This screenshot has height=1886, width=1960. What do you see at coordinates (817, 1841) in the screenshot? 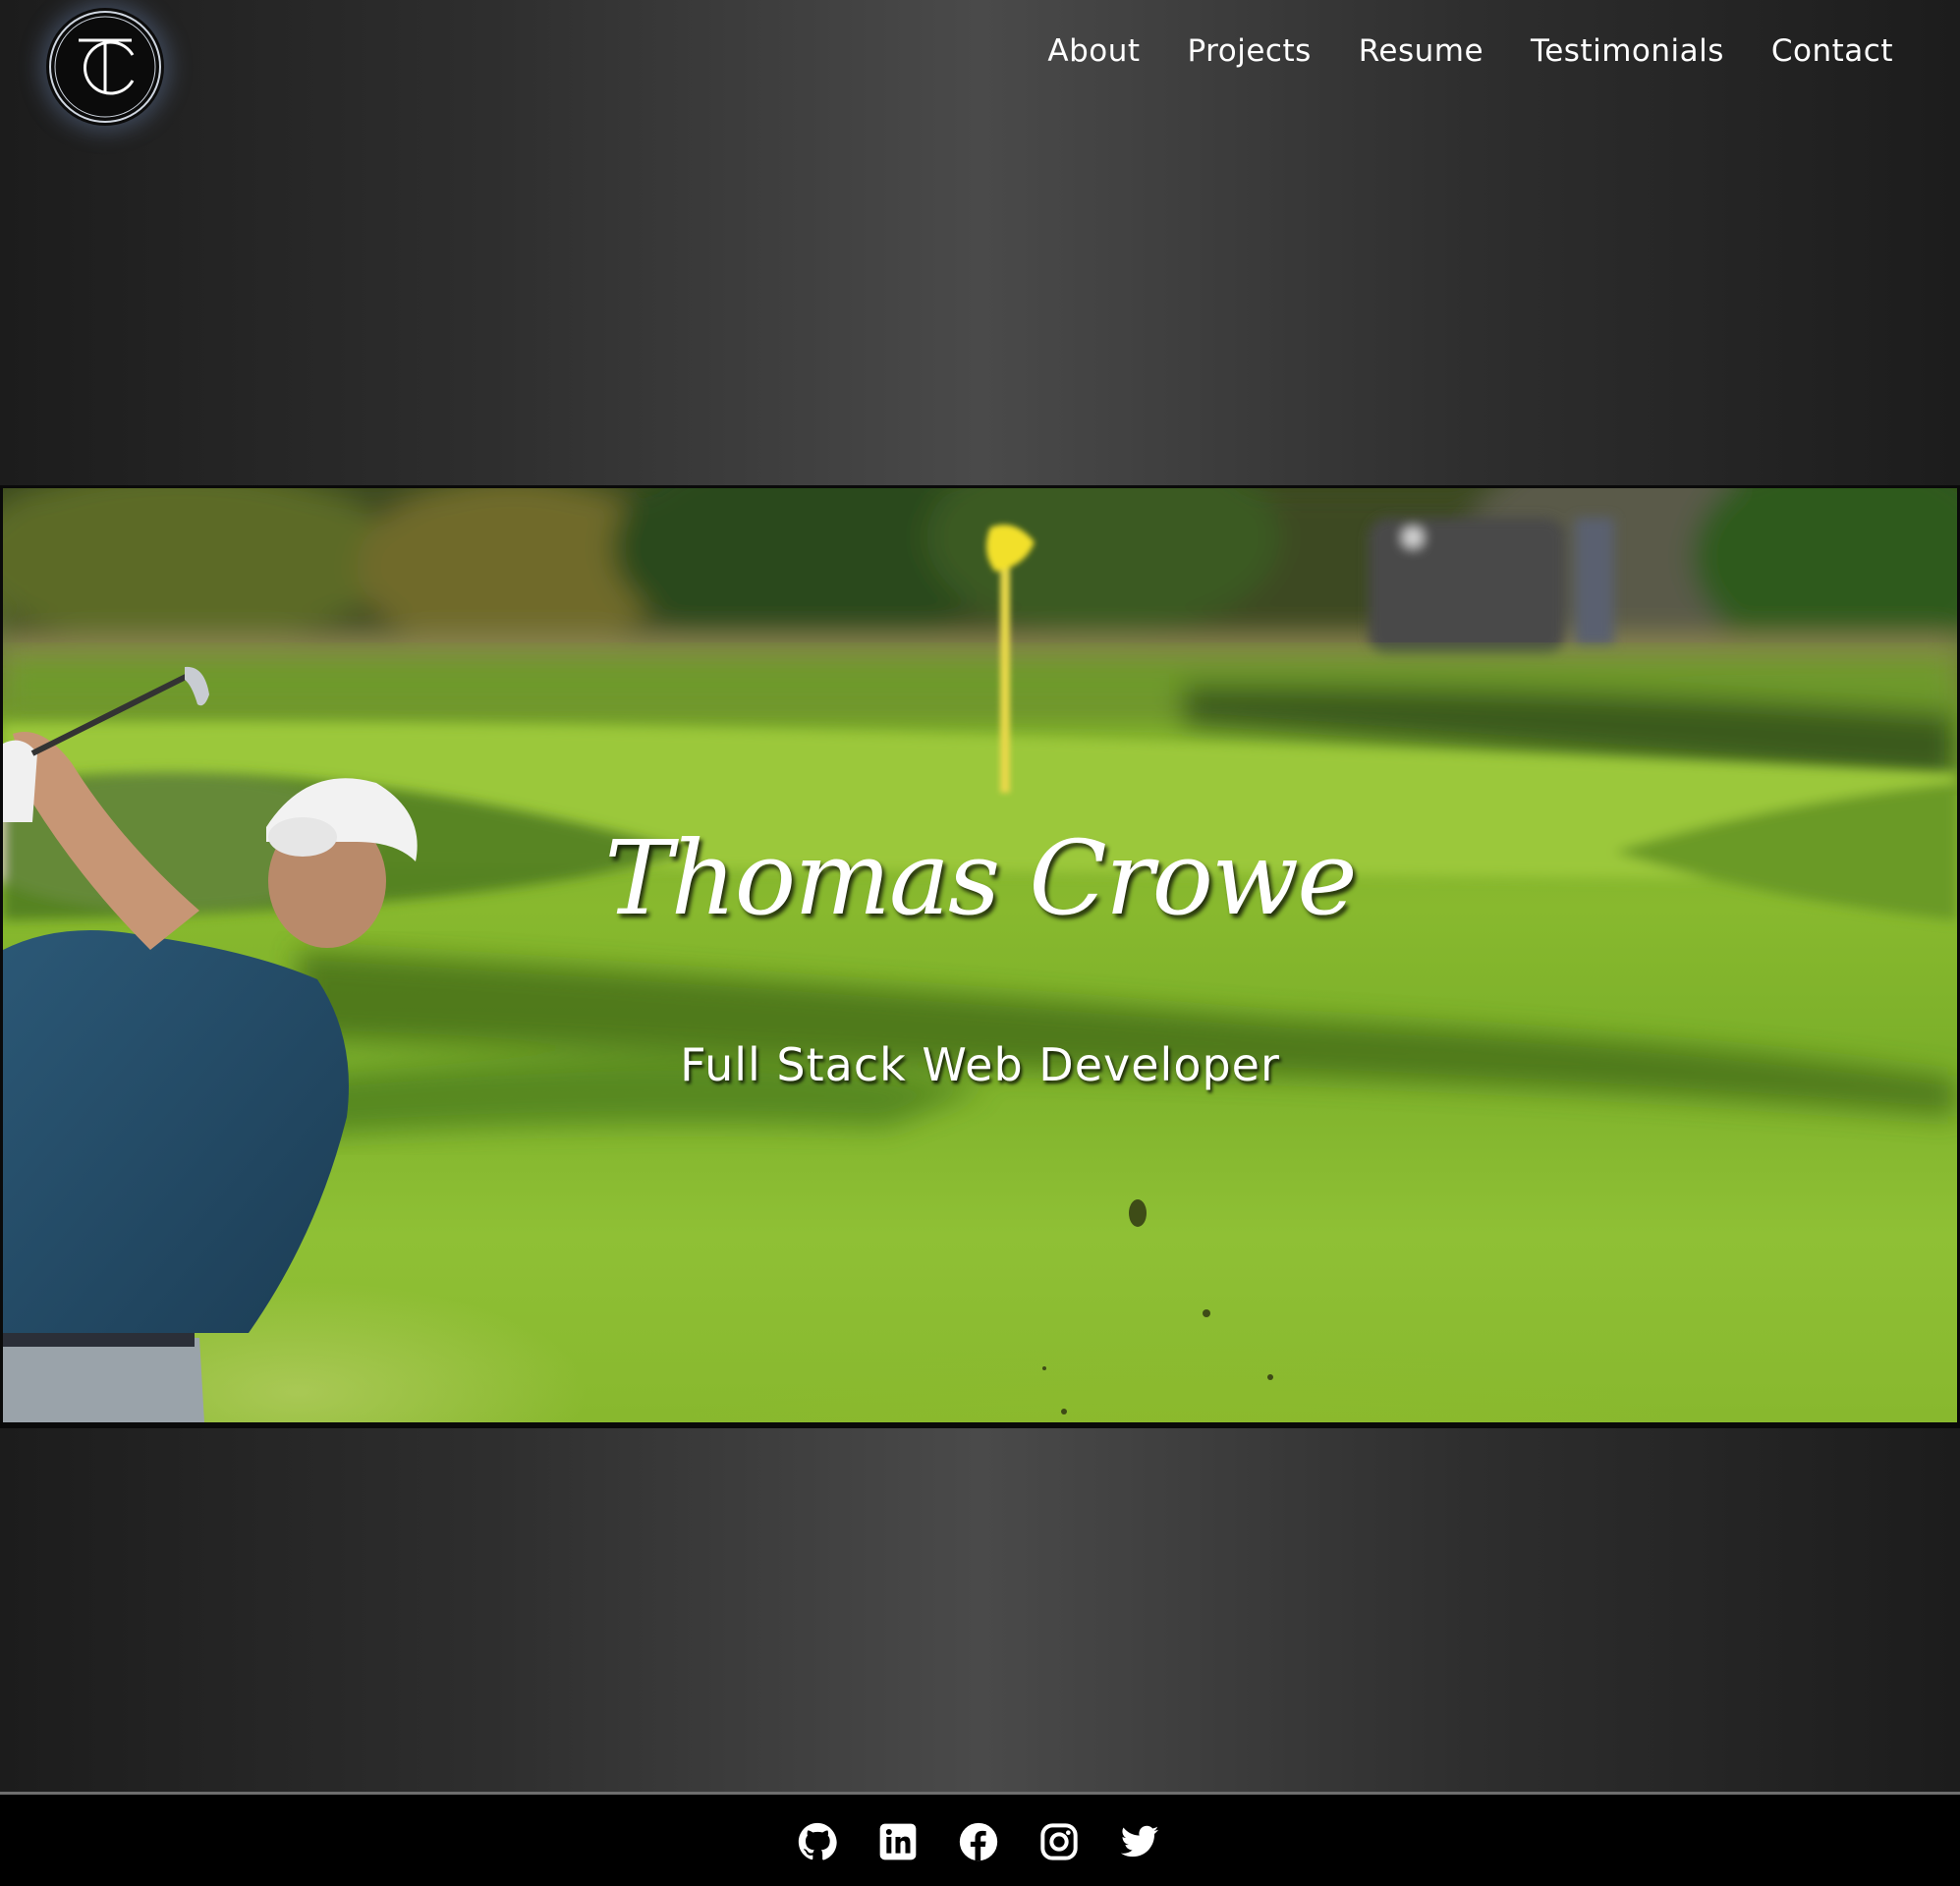
I see `github-icon` at bounding box center [817, 1841].